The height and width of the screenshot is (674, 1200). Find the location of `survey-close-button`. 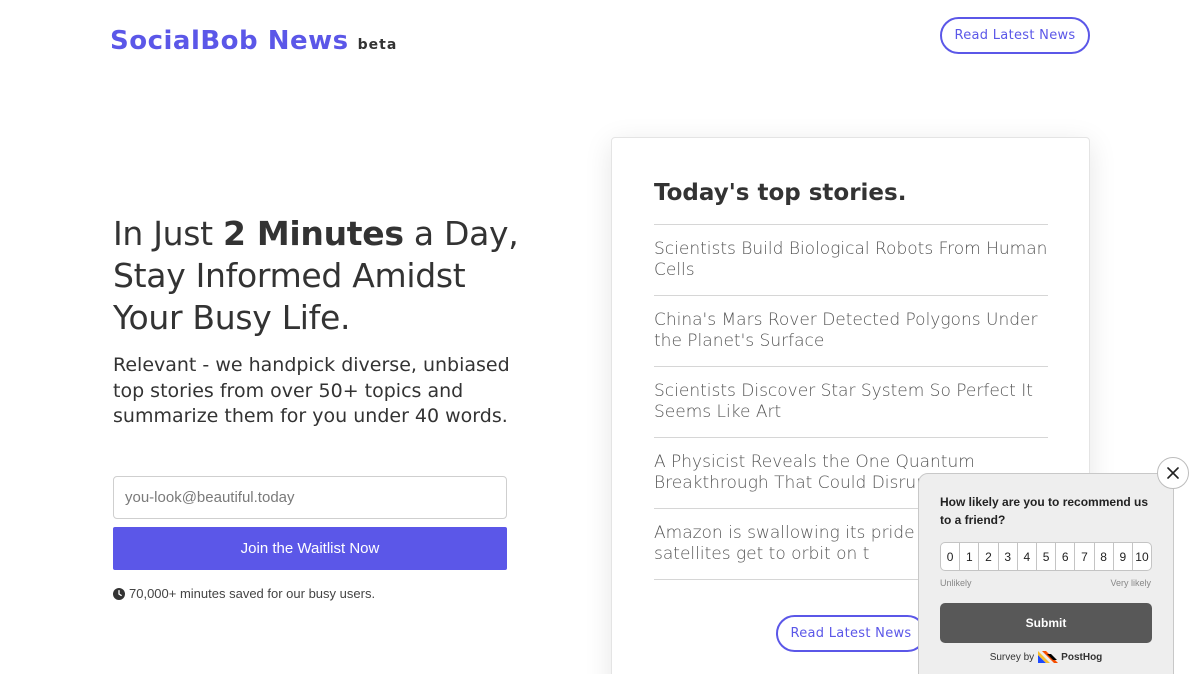

survey-close-button is located at coordinates (1173, 473).